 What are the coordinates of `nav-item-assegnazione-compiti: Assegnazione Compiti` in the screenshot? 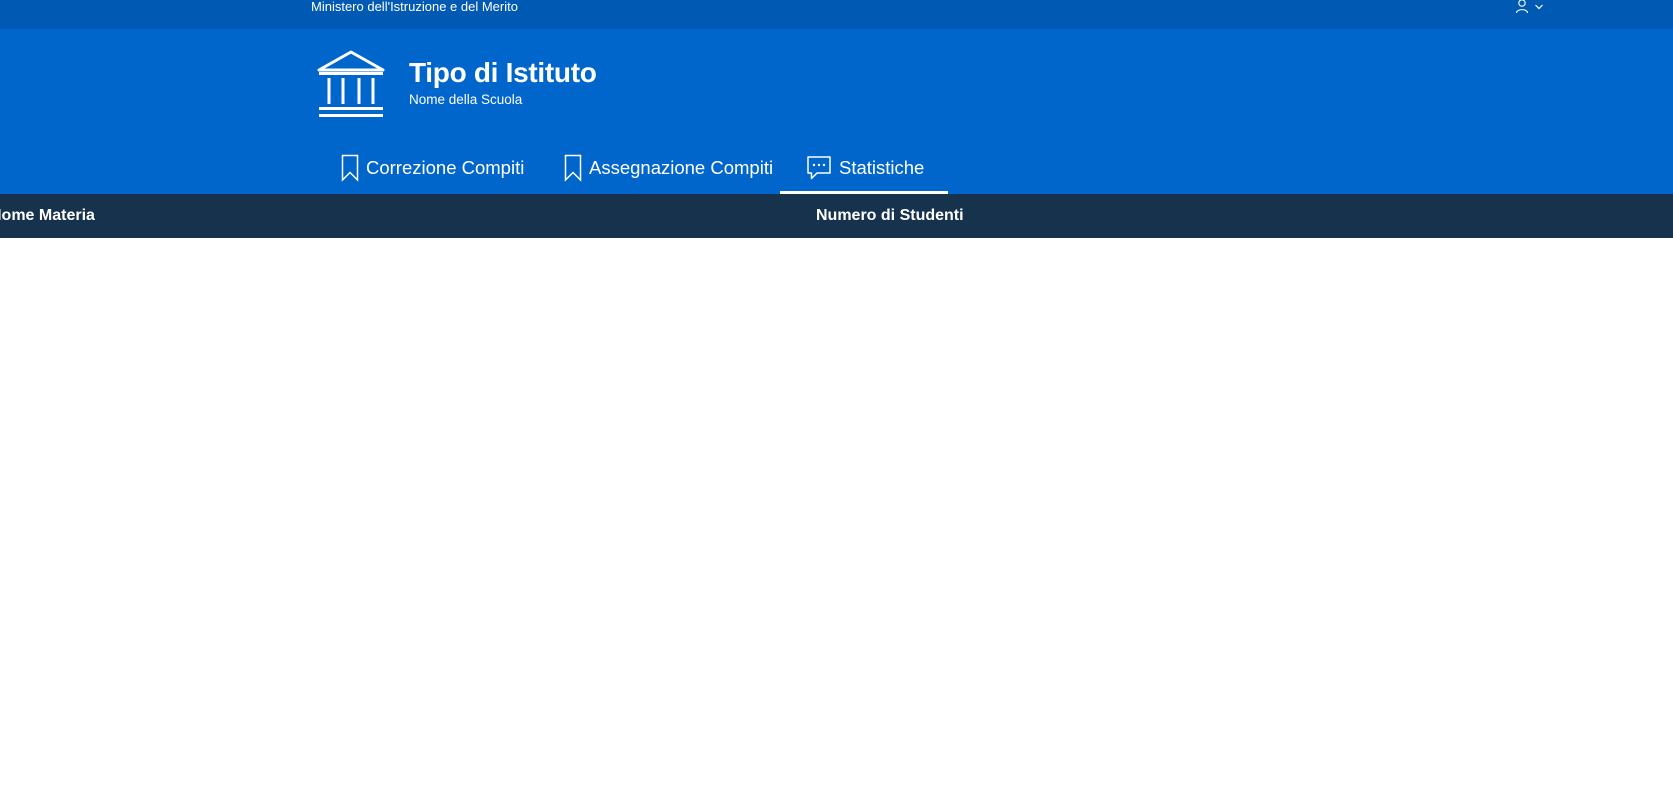 It's located at (668, 167).